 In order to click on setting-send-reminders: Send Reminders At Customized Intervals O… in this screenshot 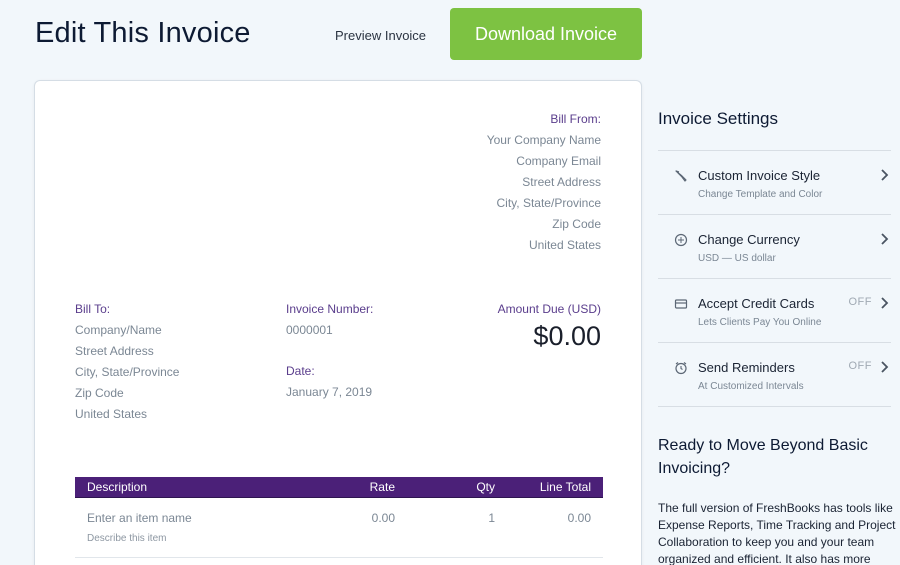, I will do `click(774, 375)`.